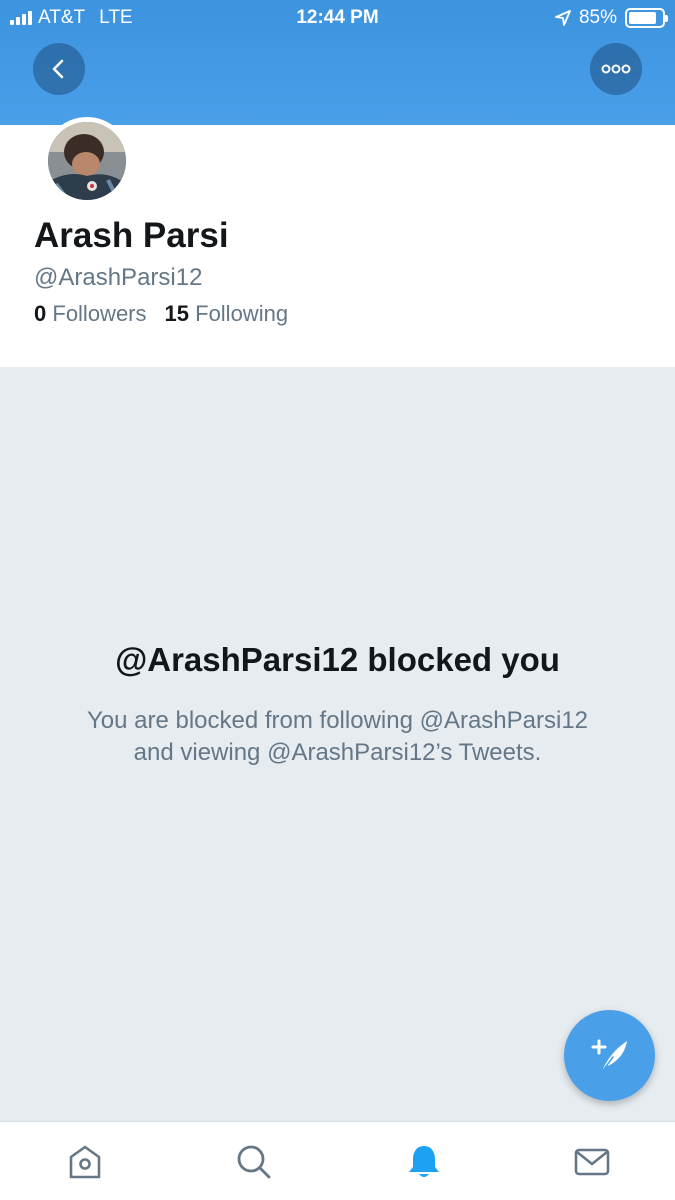 This screenshot has width=675, height=1200. Describe the element at coordinates (99, 313) in the screenshot. I see `followers-label: Followers` at that location.